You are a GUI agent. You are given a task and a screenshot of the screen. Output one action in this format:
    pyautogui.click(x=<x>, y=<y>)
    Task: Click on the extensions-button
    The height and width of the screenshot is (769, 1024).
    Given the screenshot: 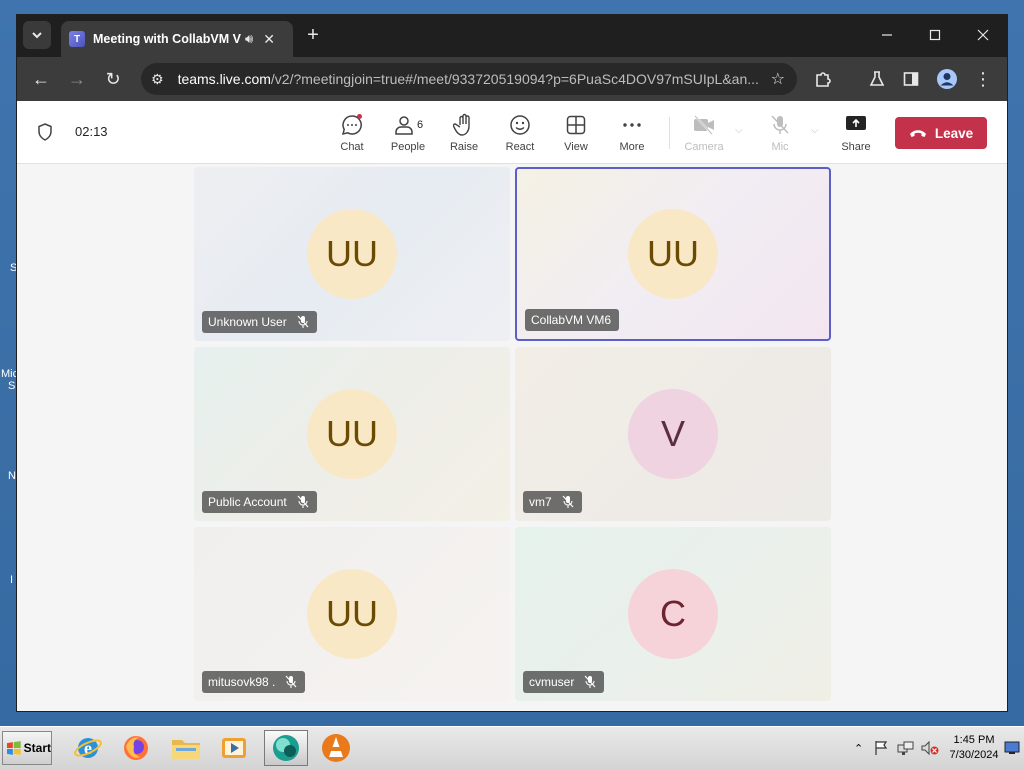 What is the action you would take?
    pyautogui.click(x=823, y=79)
    